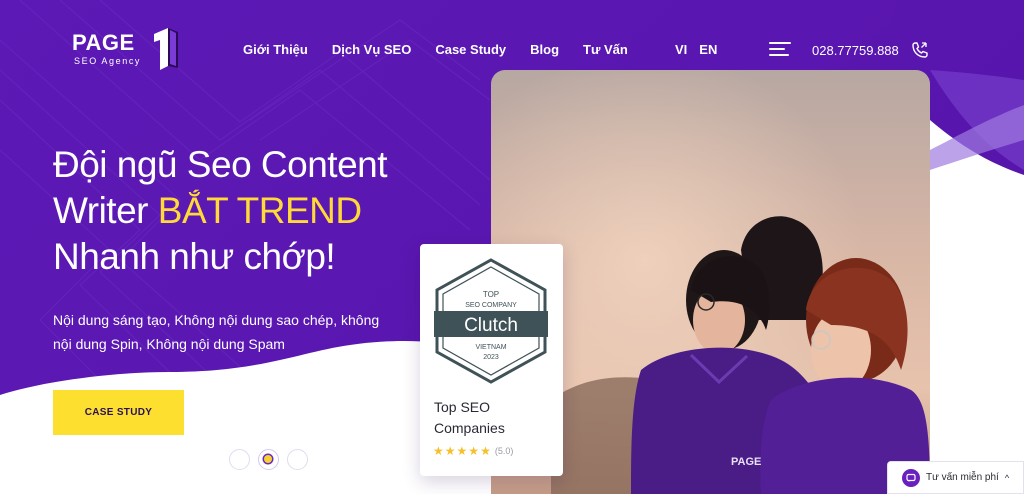 This screenshot has width=1024, height=494. I want to click on free-consult-chat-button: Tư vấn miễn phí ^, so click(955, 477).